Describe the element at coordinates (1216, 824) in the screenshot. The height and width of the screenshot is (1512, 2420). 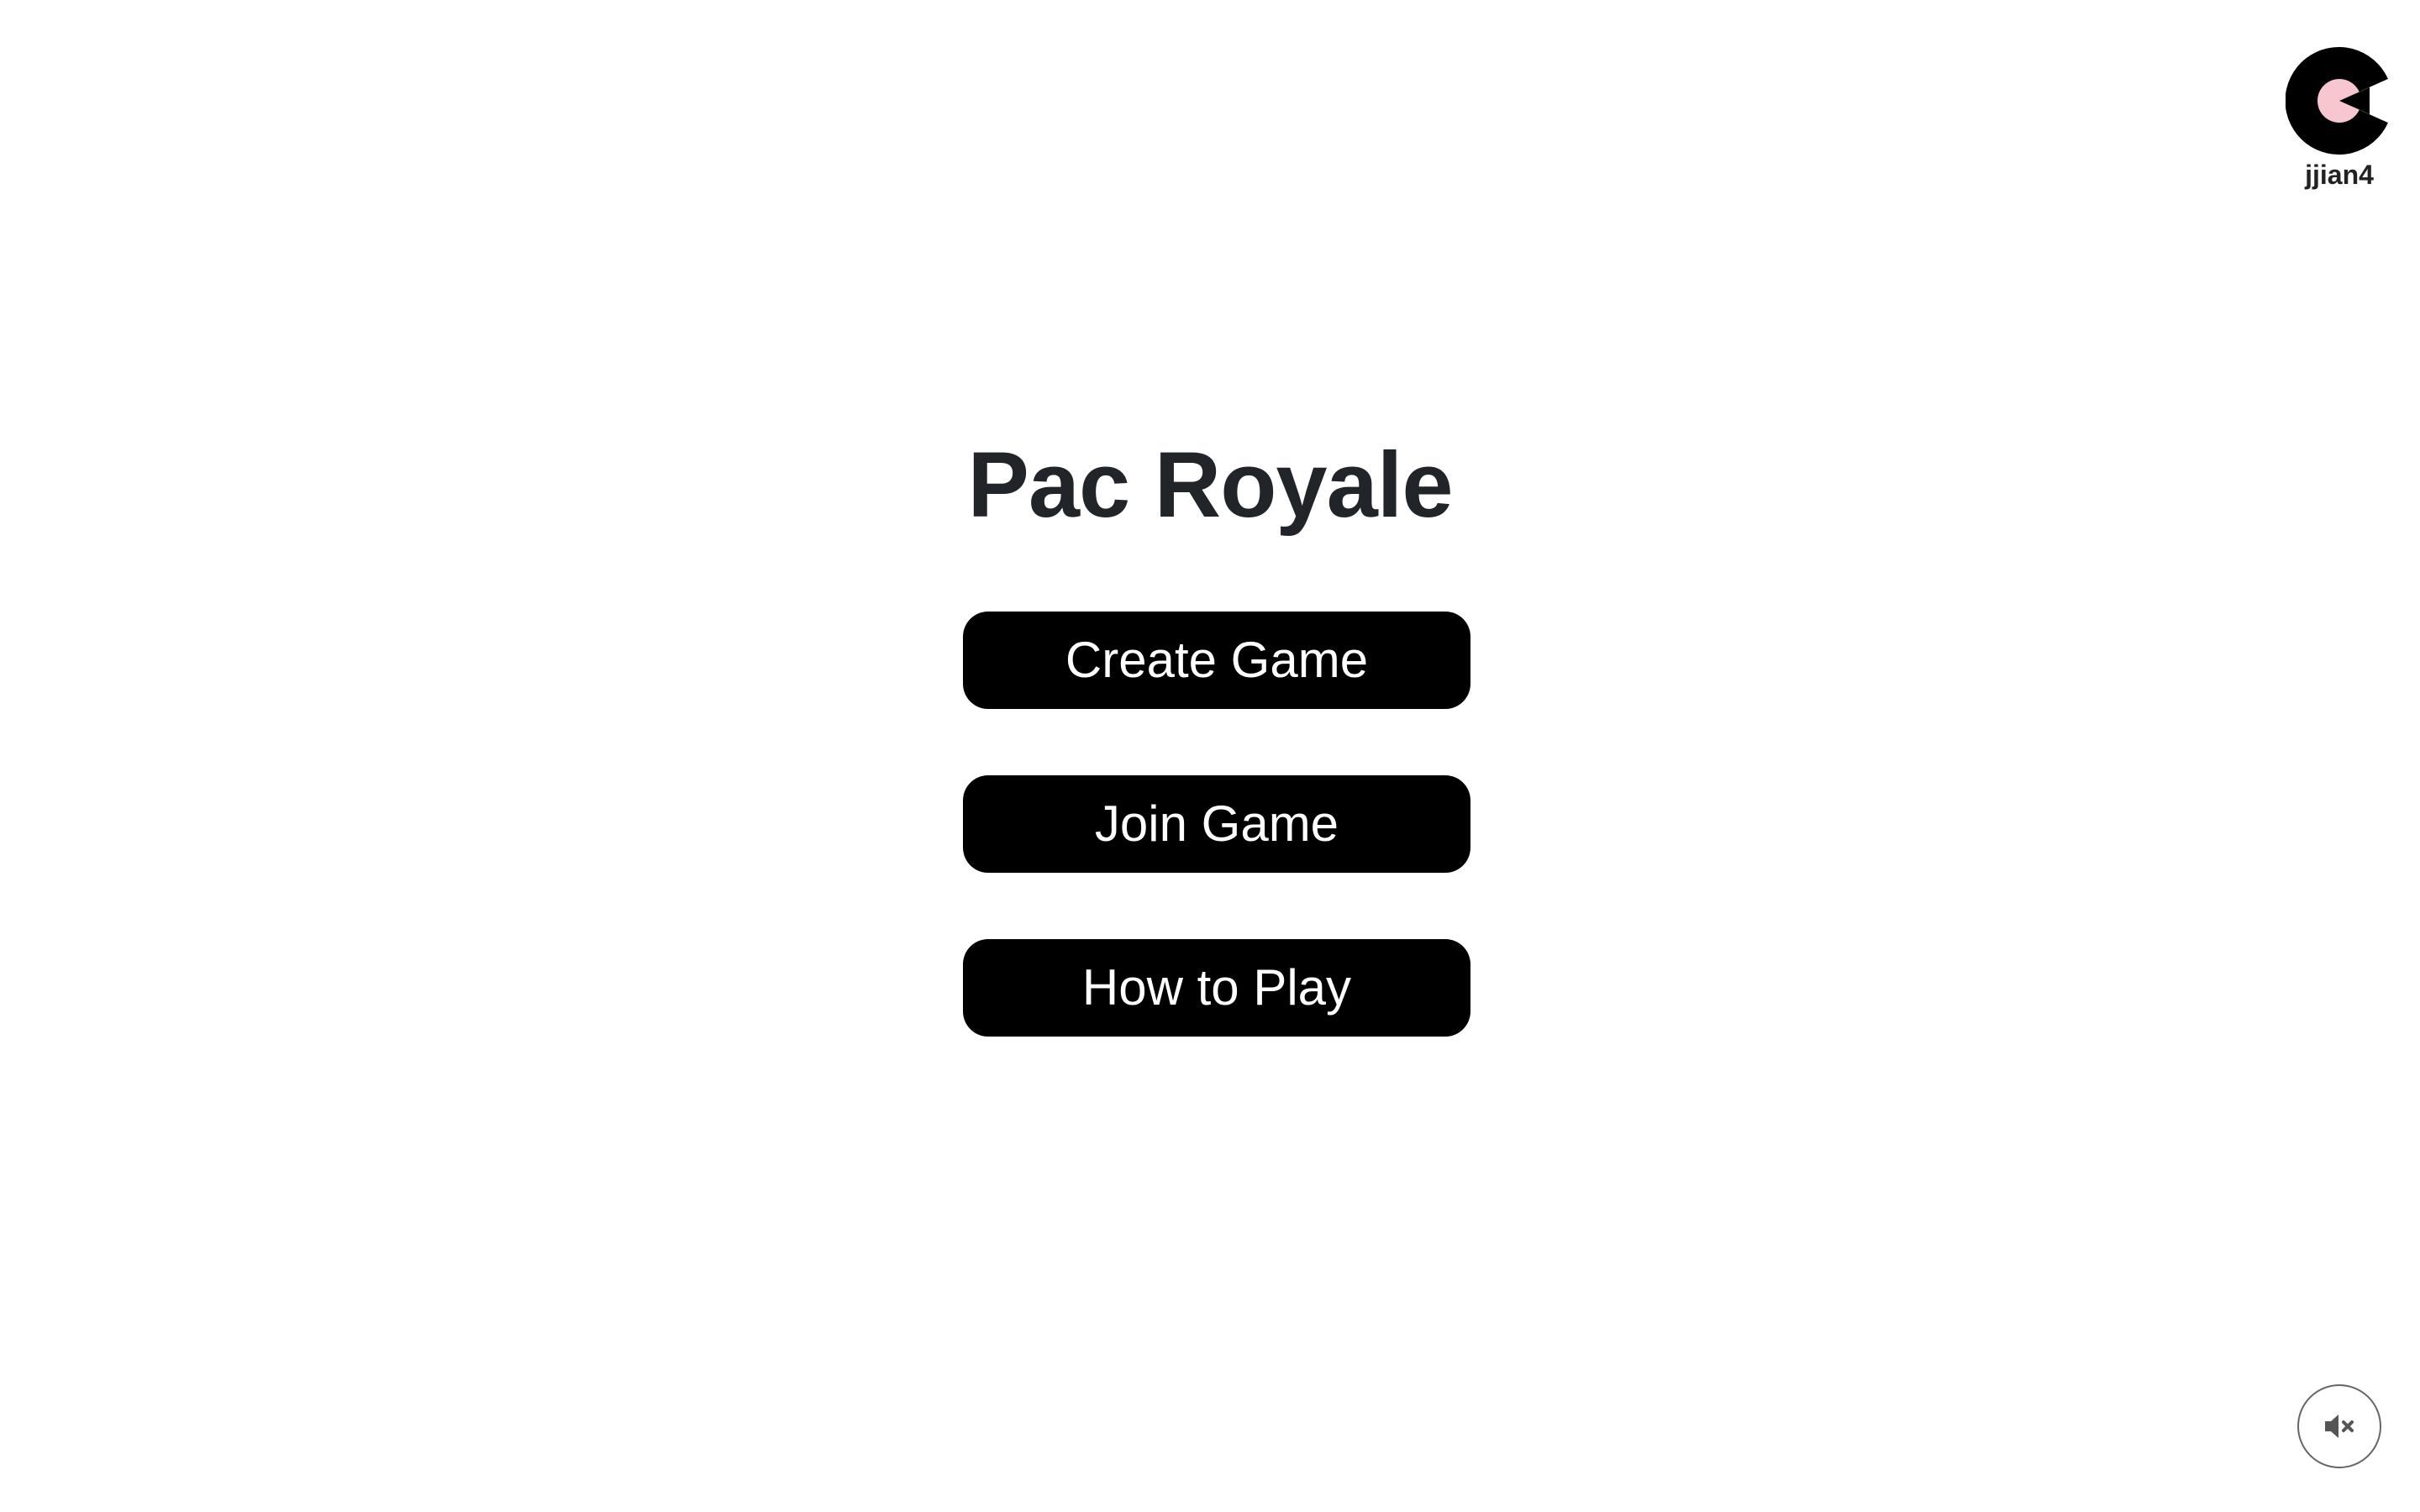
I see `join-game-button: Join Game` at that location.